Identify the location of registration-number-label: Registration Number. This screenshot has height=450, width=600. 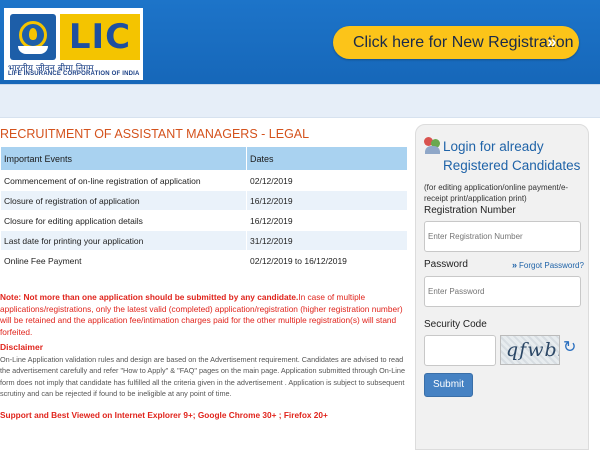
(470, 210).